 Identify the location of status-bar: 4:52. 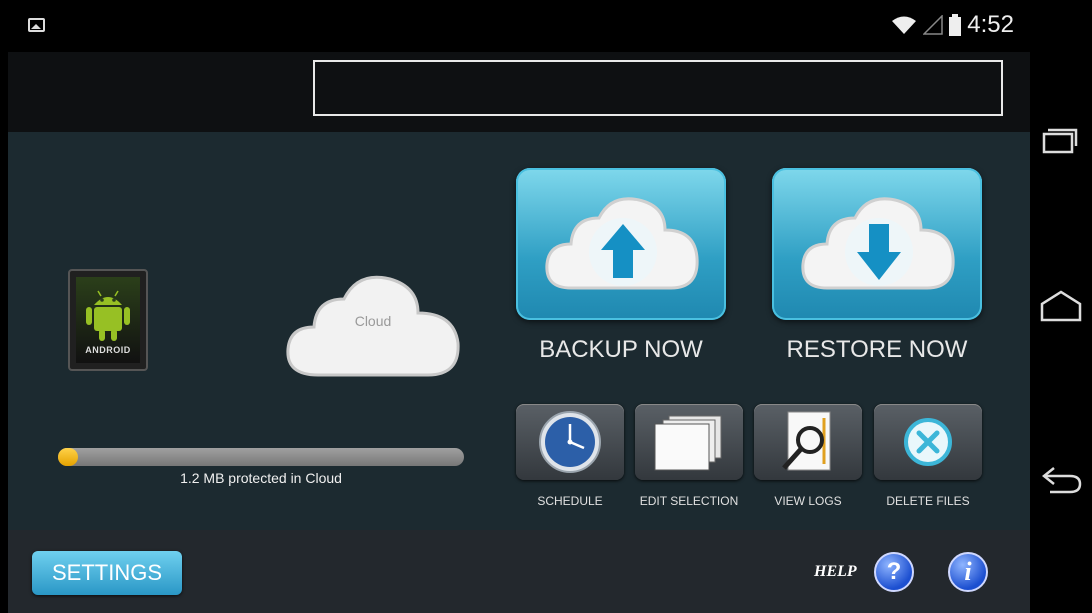
(519, 26).